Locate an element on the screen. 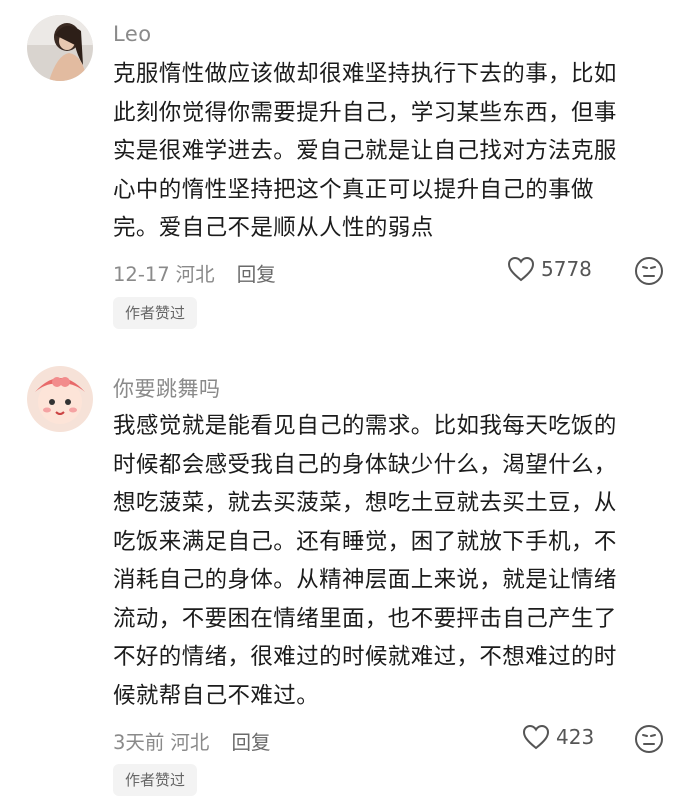 This screenshot has width=690, height=811. author-liked-badge: 作者赞过 is located at coordinates (155, 780).